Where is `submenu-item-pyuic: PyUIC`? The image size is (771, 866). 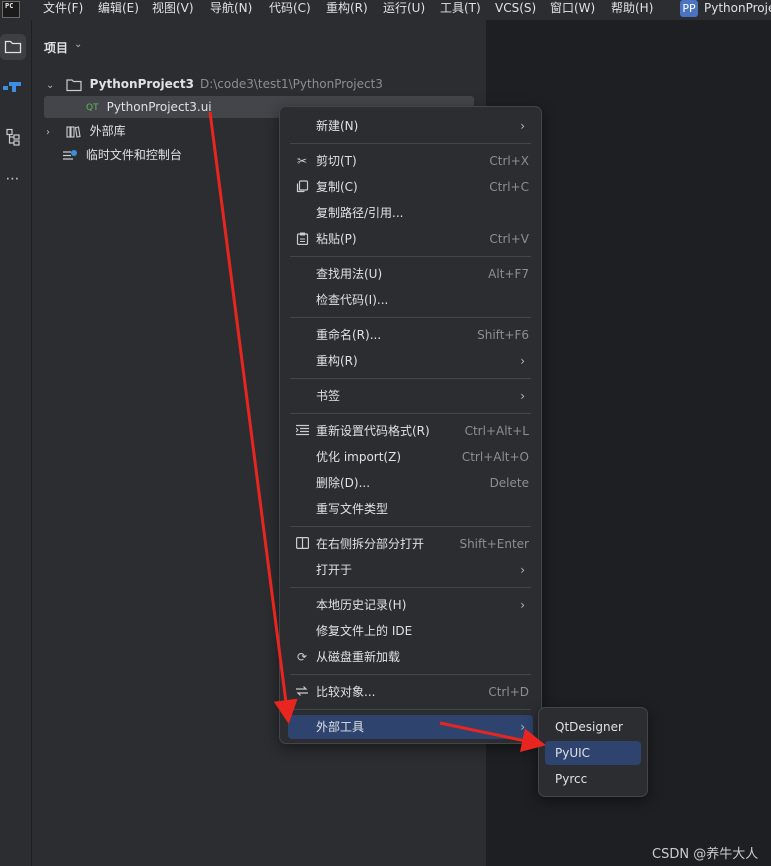
submenu-item-pyuic: PyUIC is located at coordinates (593, 753).